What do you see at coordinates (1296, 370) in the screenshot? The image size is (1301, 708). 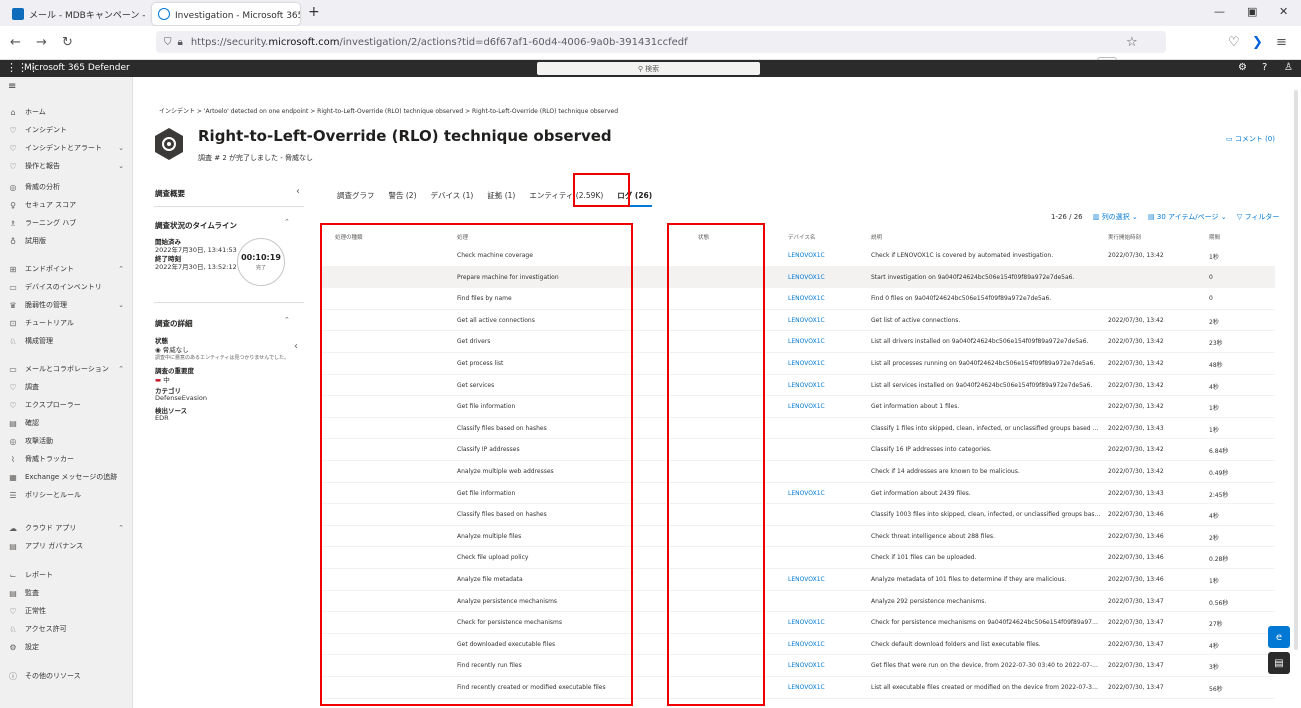 I see `scrollbar` at bounding box center [1296, 370].